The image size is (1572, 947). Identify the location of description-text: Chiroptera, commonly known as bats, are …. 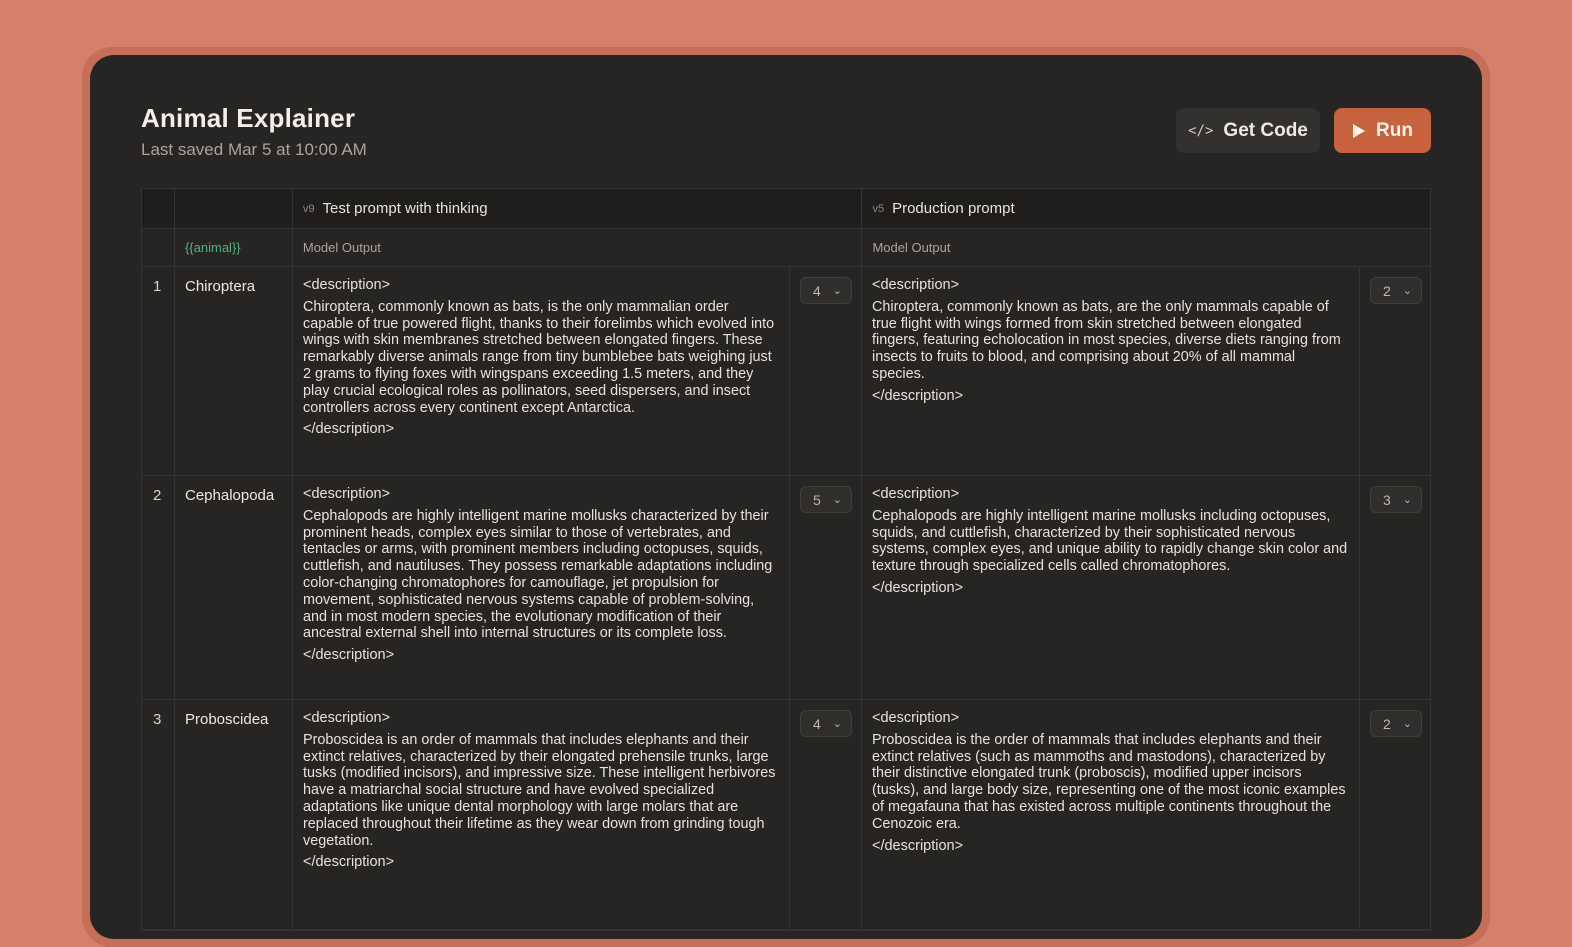
(1106, 340).